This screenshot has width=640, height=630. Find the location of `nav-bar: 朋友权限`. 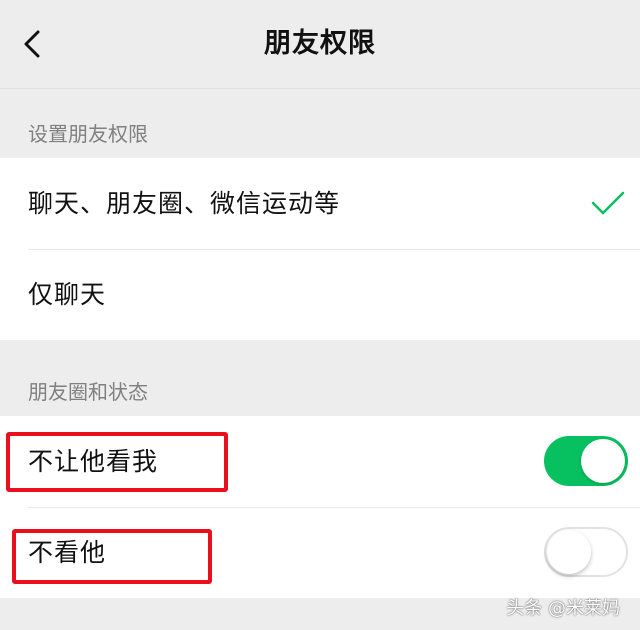

nav-bar: 朋友权限 is located at coordinates (320, 44).